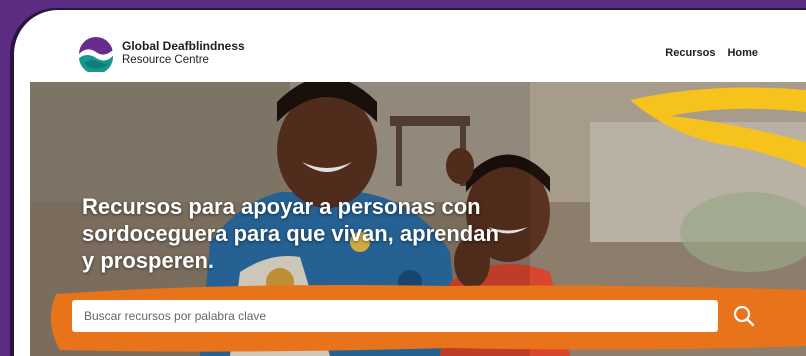  Describe the element at coordinates (395, 316) in the screenshot. I see `search-input` at that location.